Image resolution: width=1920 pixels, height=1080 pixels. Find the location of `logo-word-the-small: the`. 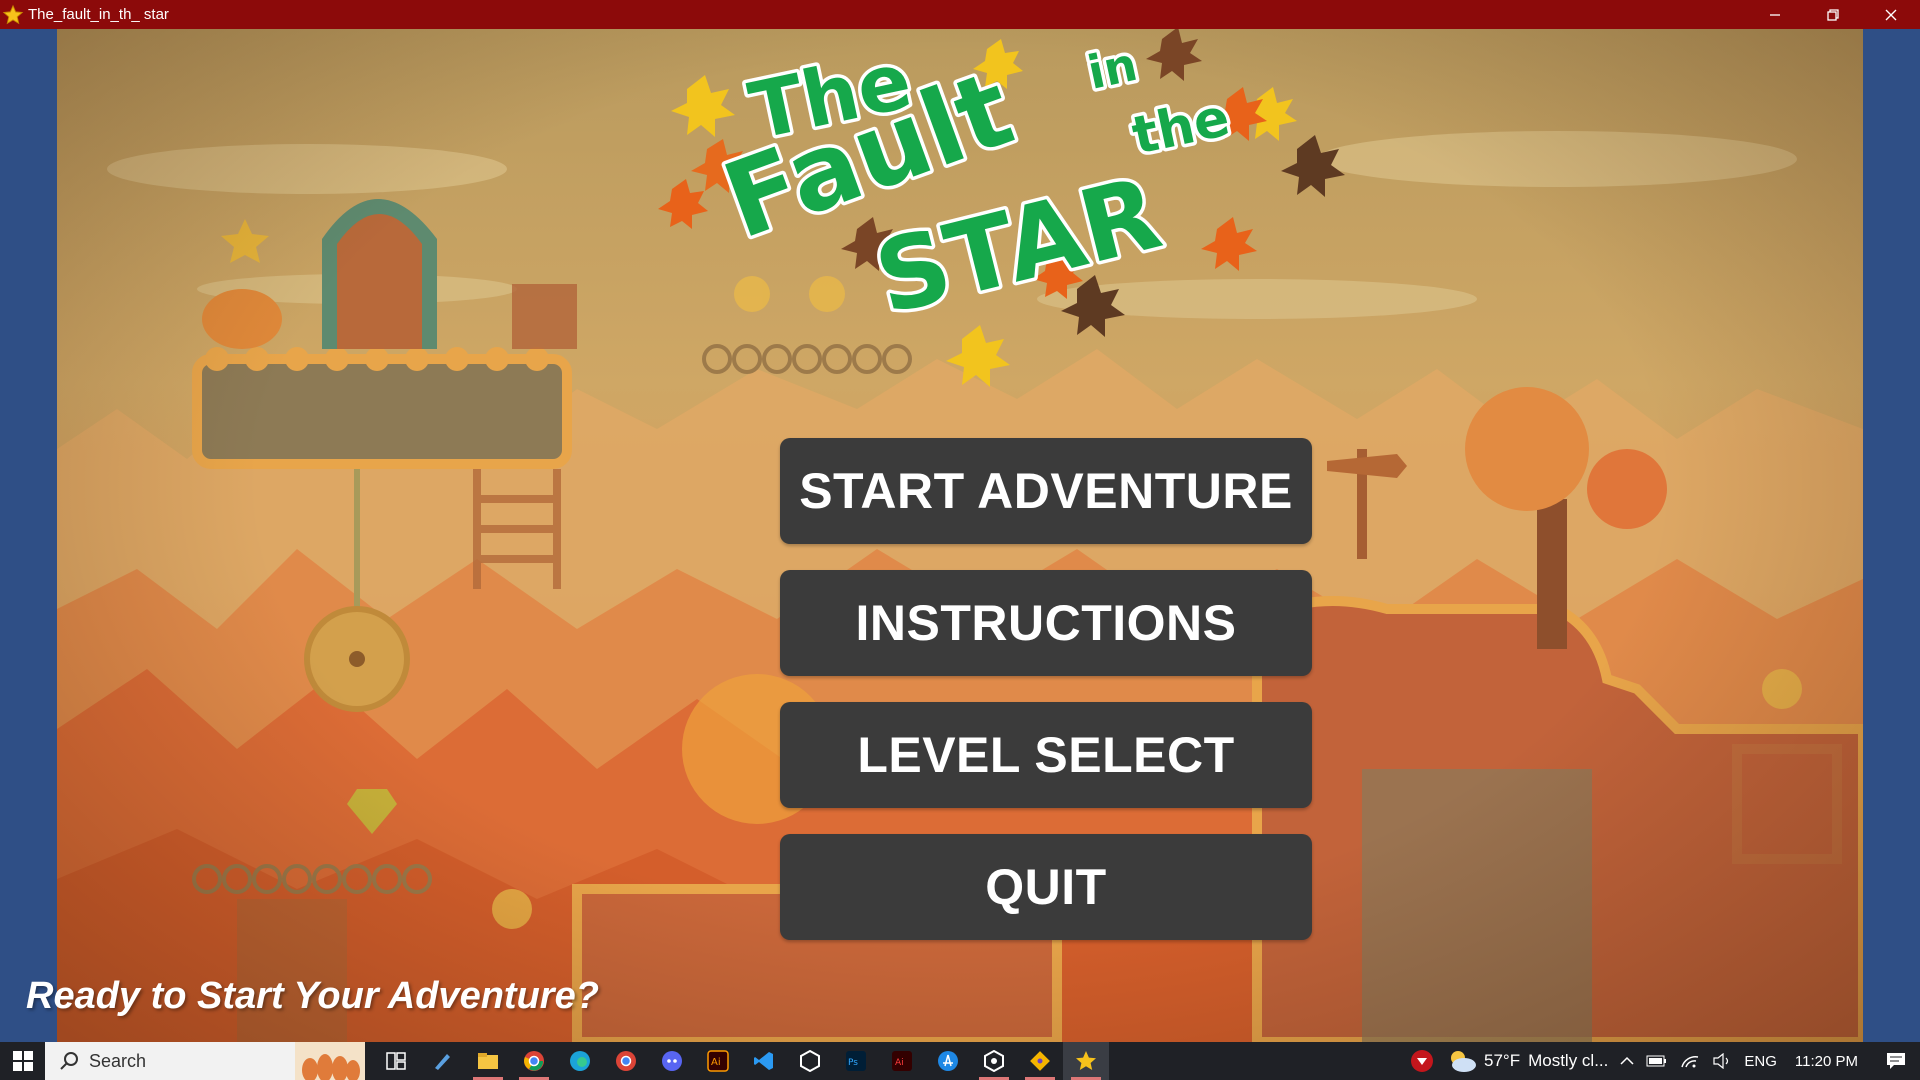

logo-word-the-small: the is located at coordinates (1181, 127).